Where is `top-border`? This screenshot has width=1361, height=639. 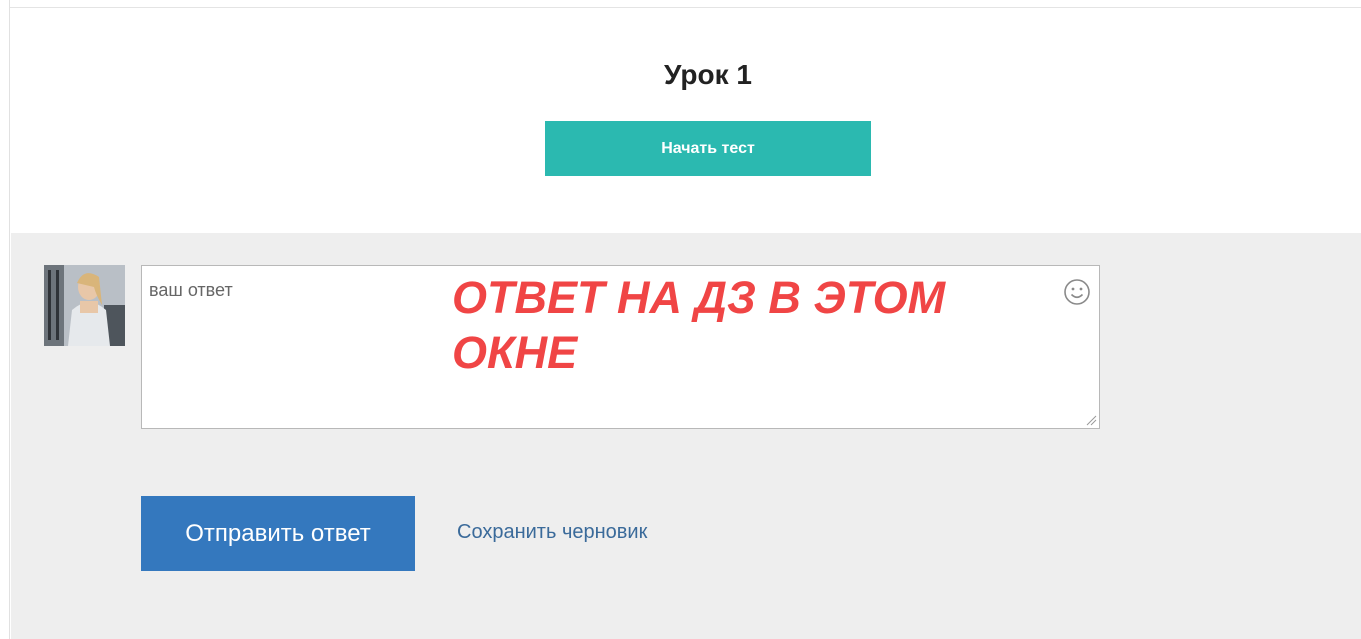 top-border is located at coordinates (685, 4).